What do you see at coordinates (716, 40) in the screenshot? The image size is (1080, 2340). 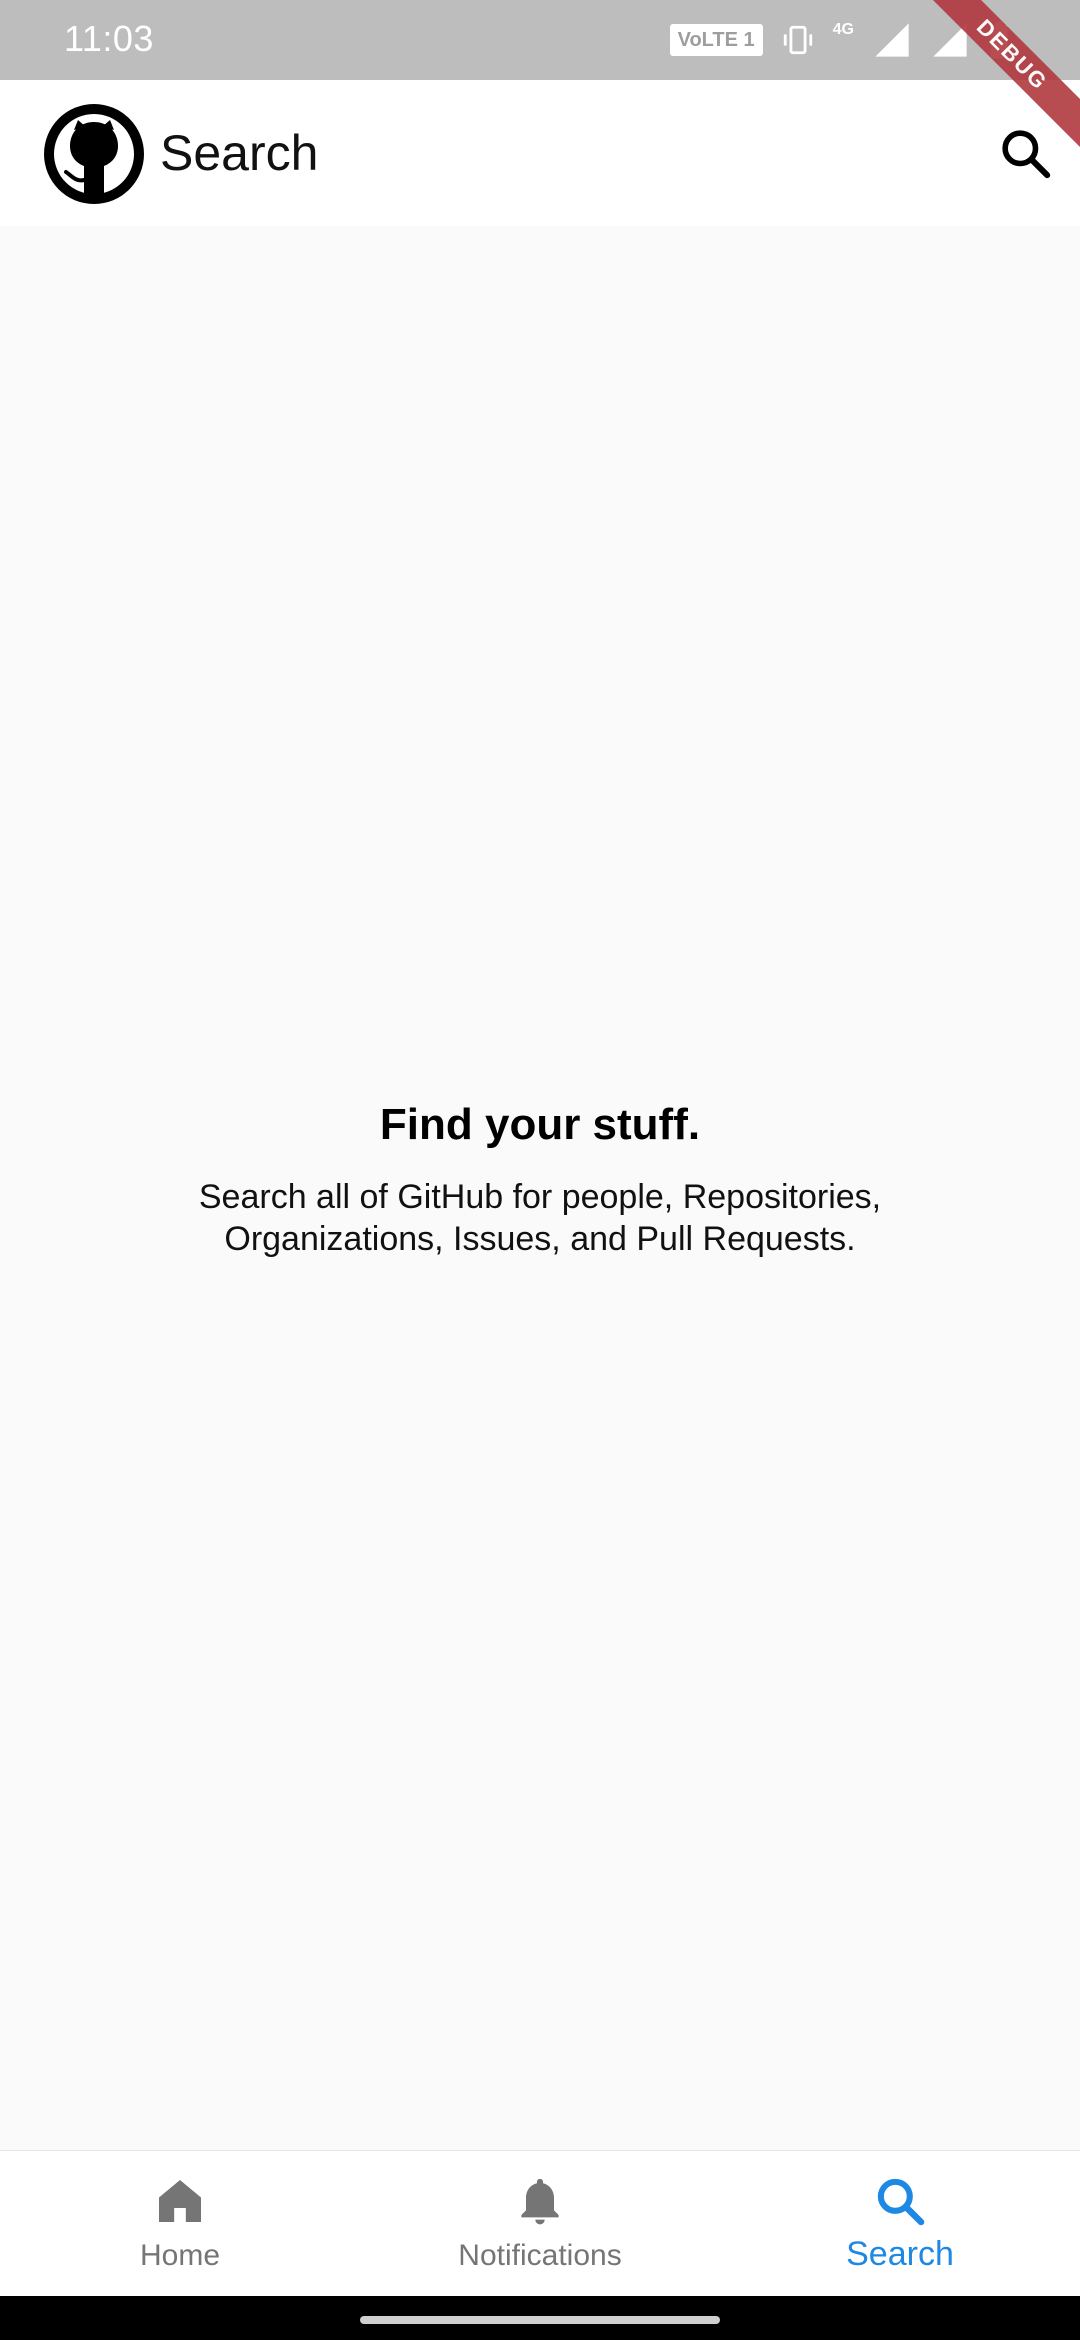 I see `volte-badge: VoLTE 1` at bounding box center [716, 40].